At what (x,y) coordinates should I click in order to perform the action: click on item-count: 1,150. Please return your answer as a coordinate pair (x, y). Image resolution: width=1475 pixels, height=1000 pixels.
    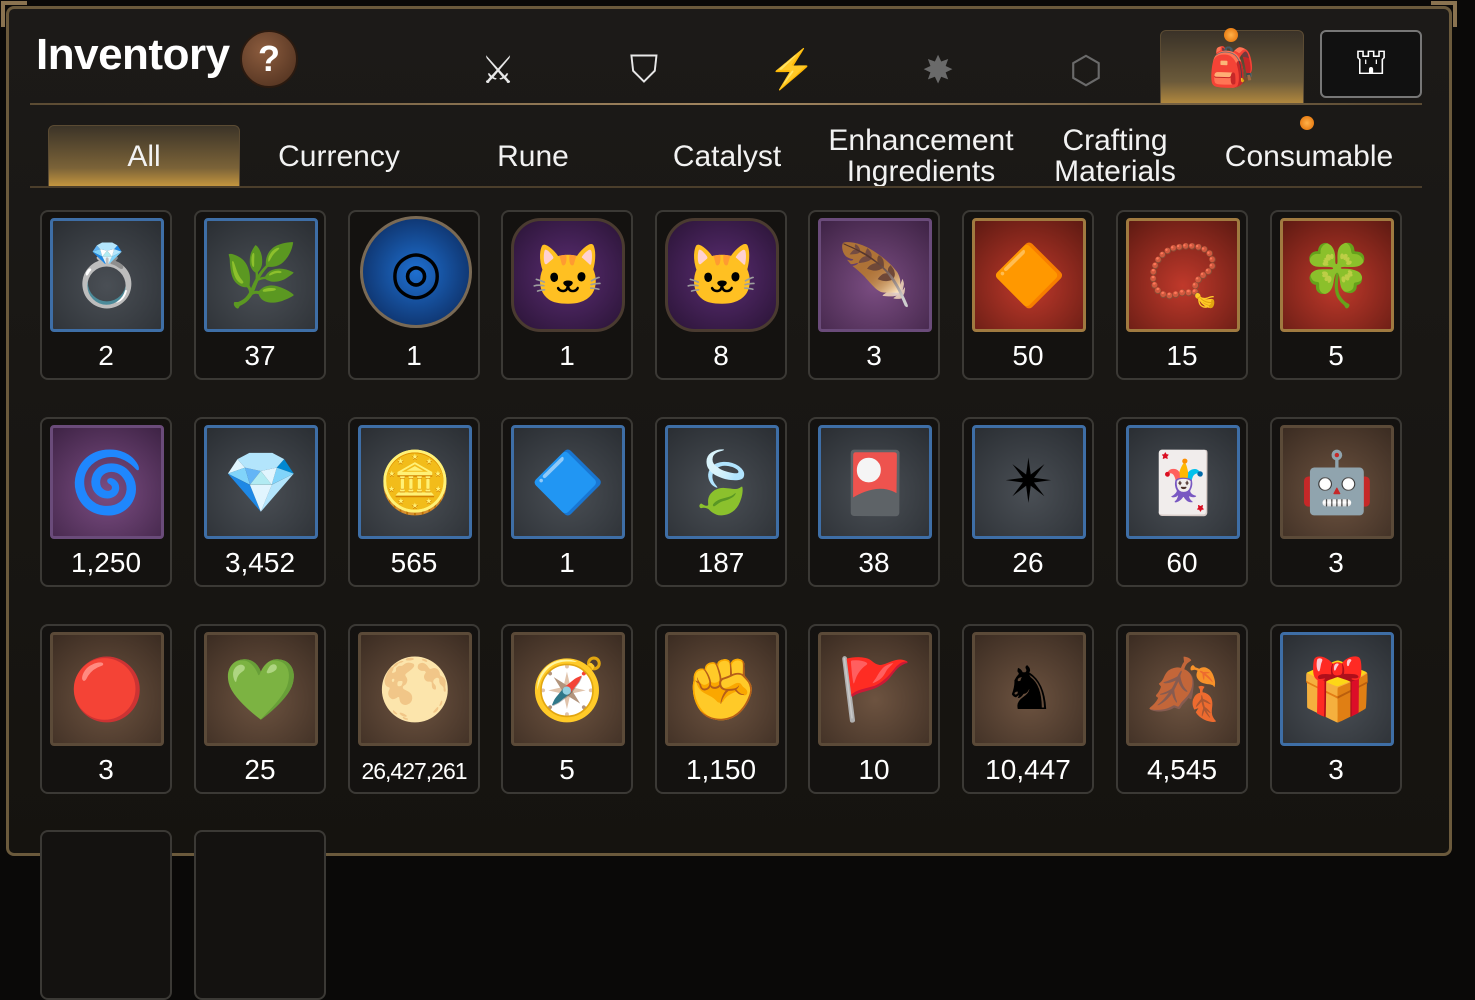
    Looking at the image, I should click on (721, 769).